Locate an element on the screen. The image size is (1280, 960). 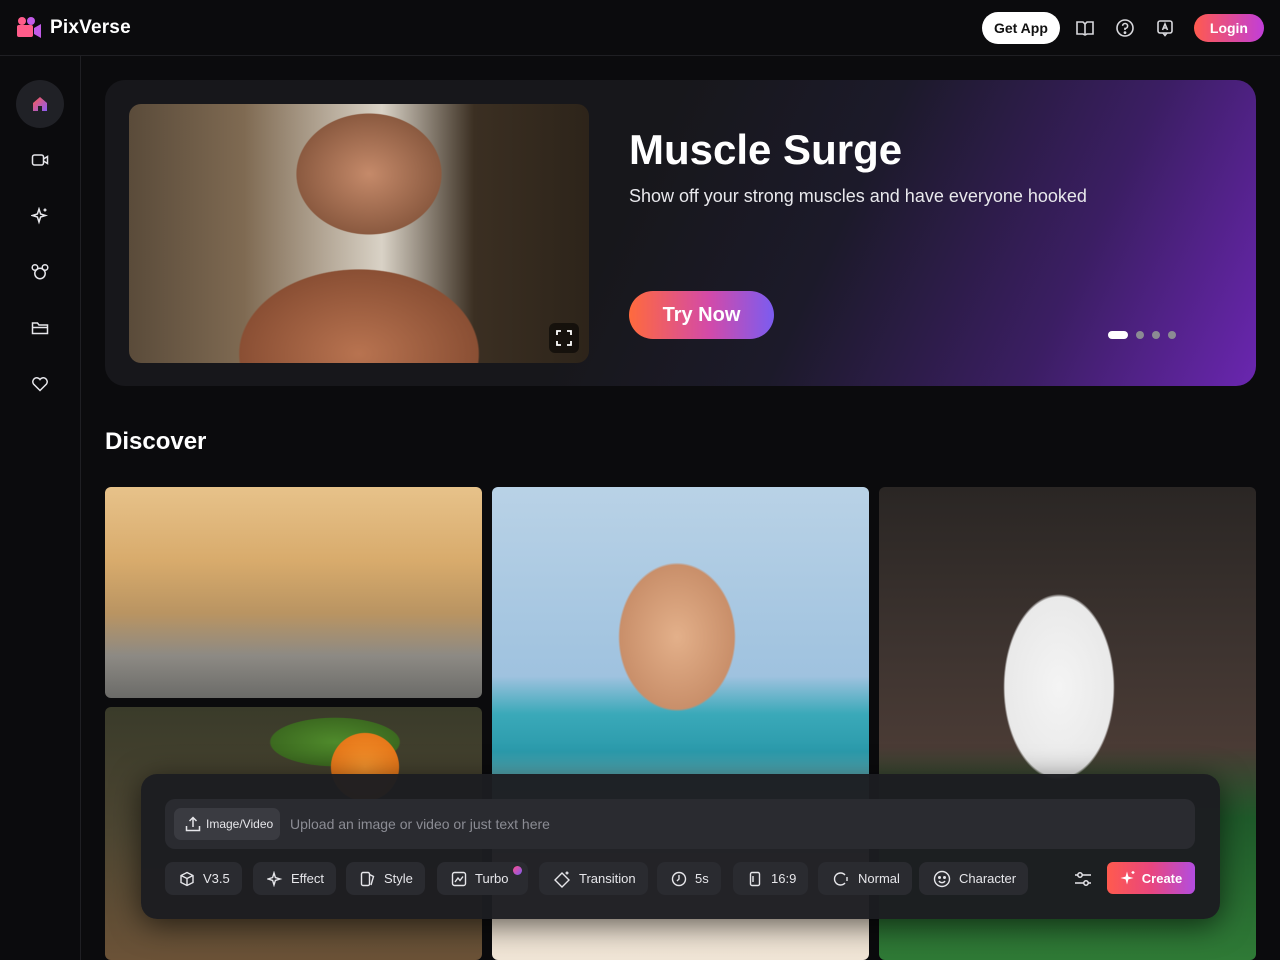
sidebar-item-characters is located at coordinates (40, 272).